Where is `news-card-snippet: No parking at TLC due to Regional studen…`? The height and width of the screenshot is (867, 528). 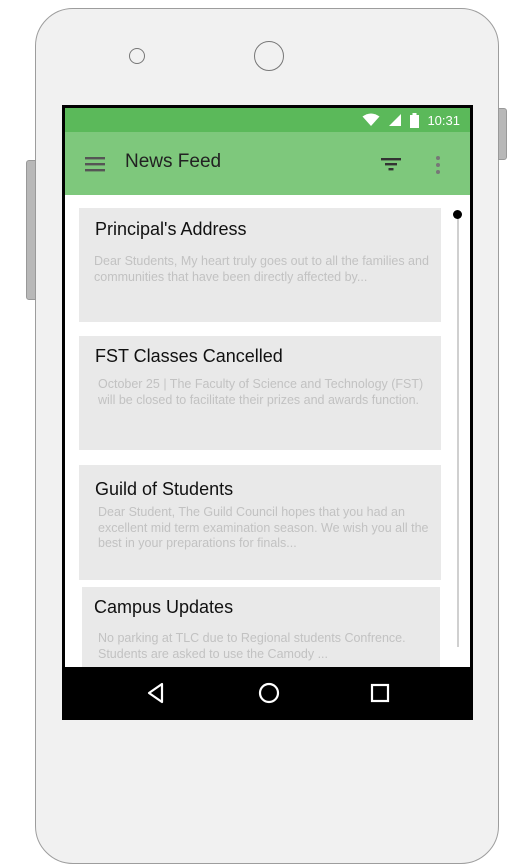
news-card-snippet: No parking at TLC due to Regional studen… is located at coordinates (252, 646).